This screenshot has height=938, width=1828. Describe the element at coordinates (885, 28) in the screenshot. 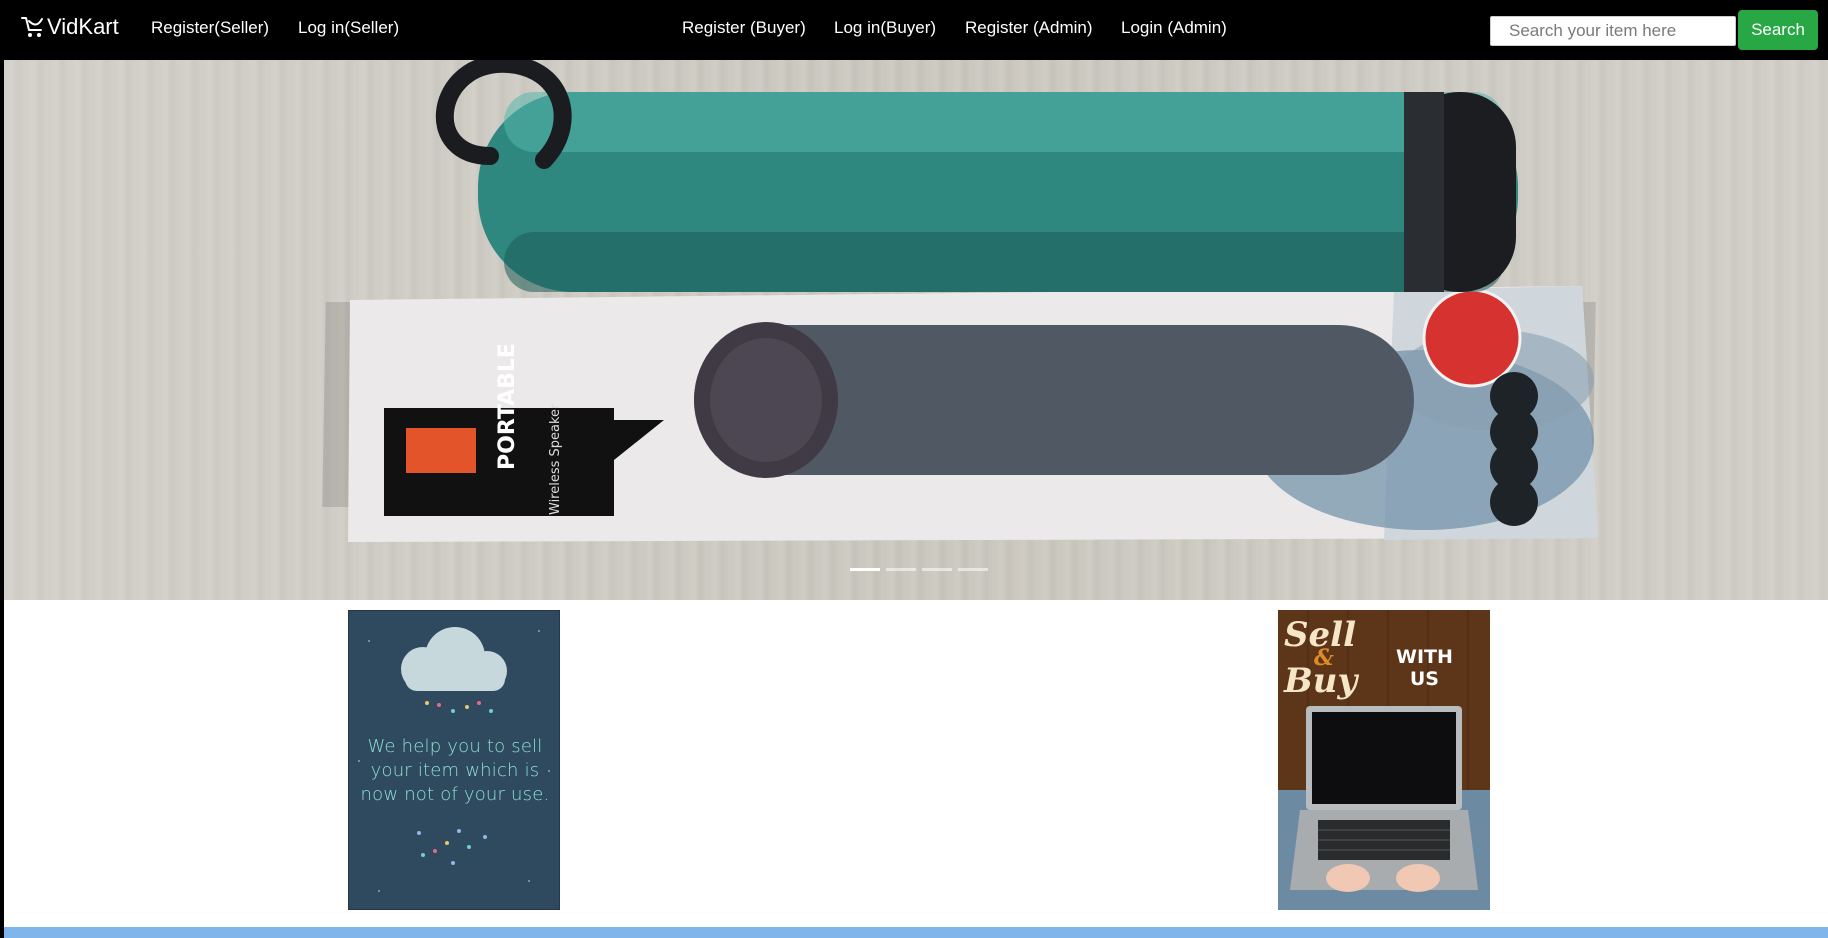

I see `nav-login-buyer: Log in(Buyer)` at that location.